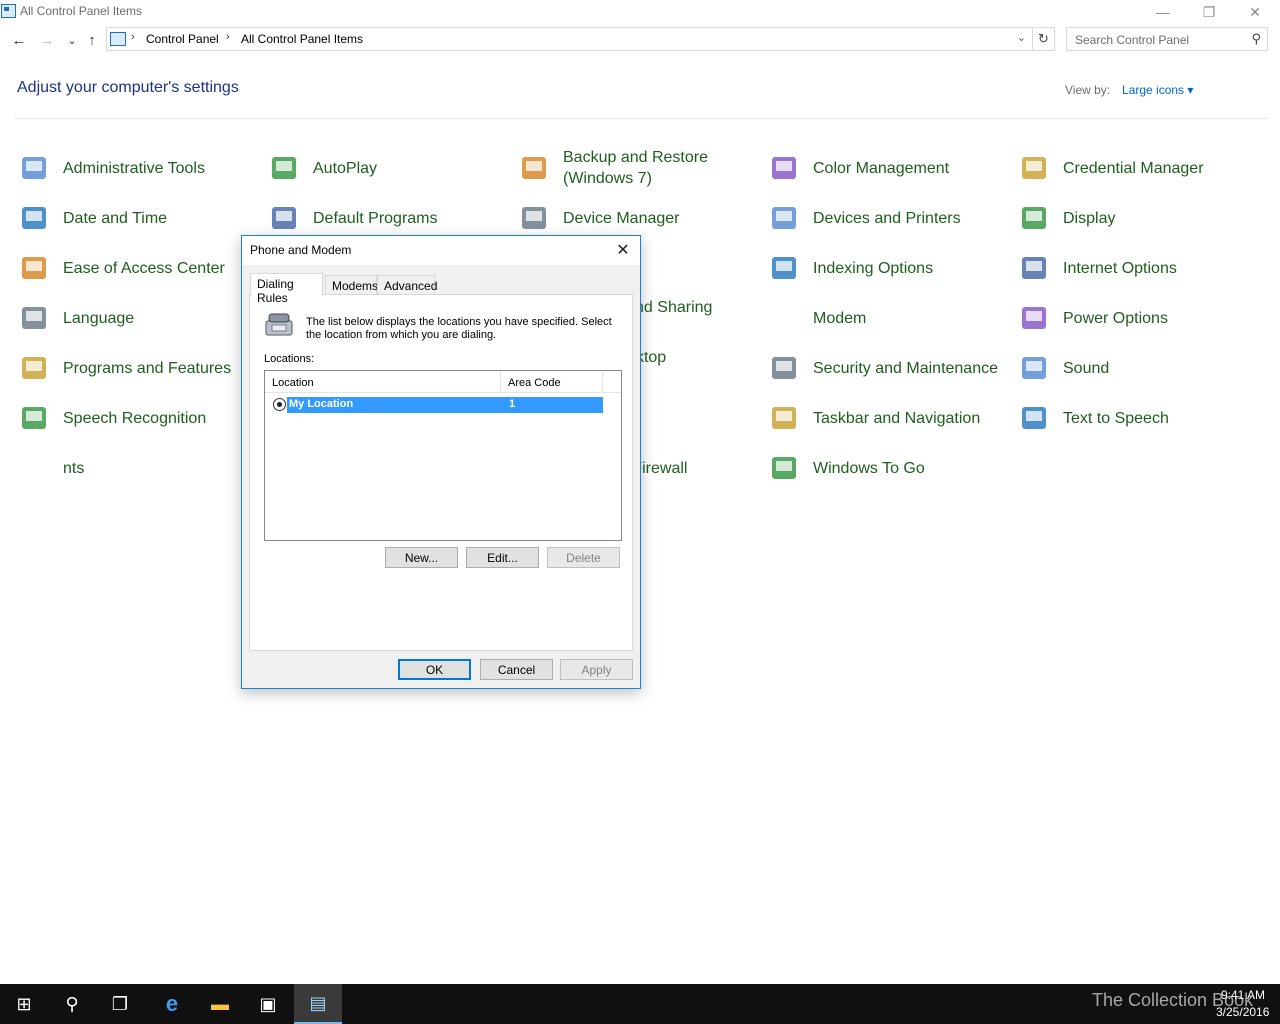 This screenshot has width=1280, height=1024. What do you see at coordinates (120, 1004) in the screenshot?
I see `task-view-icon: ❐` at bounding box center [120, 1004].